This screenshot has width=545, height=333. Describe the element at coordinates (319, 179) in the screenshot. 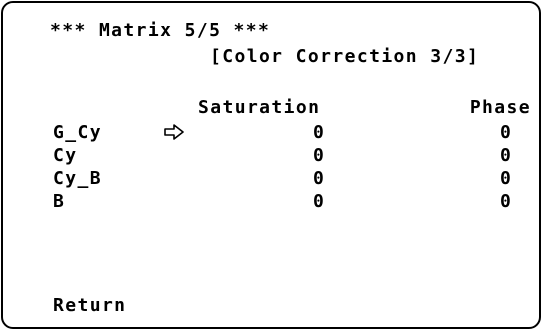

I see `saturation-value-cy-b: 0` at that location.